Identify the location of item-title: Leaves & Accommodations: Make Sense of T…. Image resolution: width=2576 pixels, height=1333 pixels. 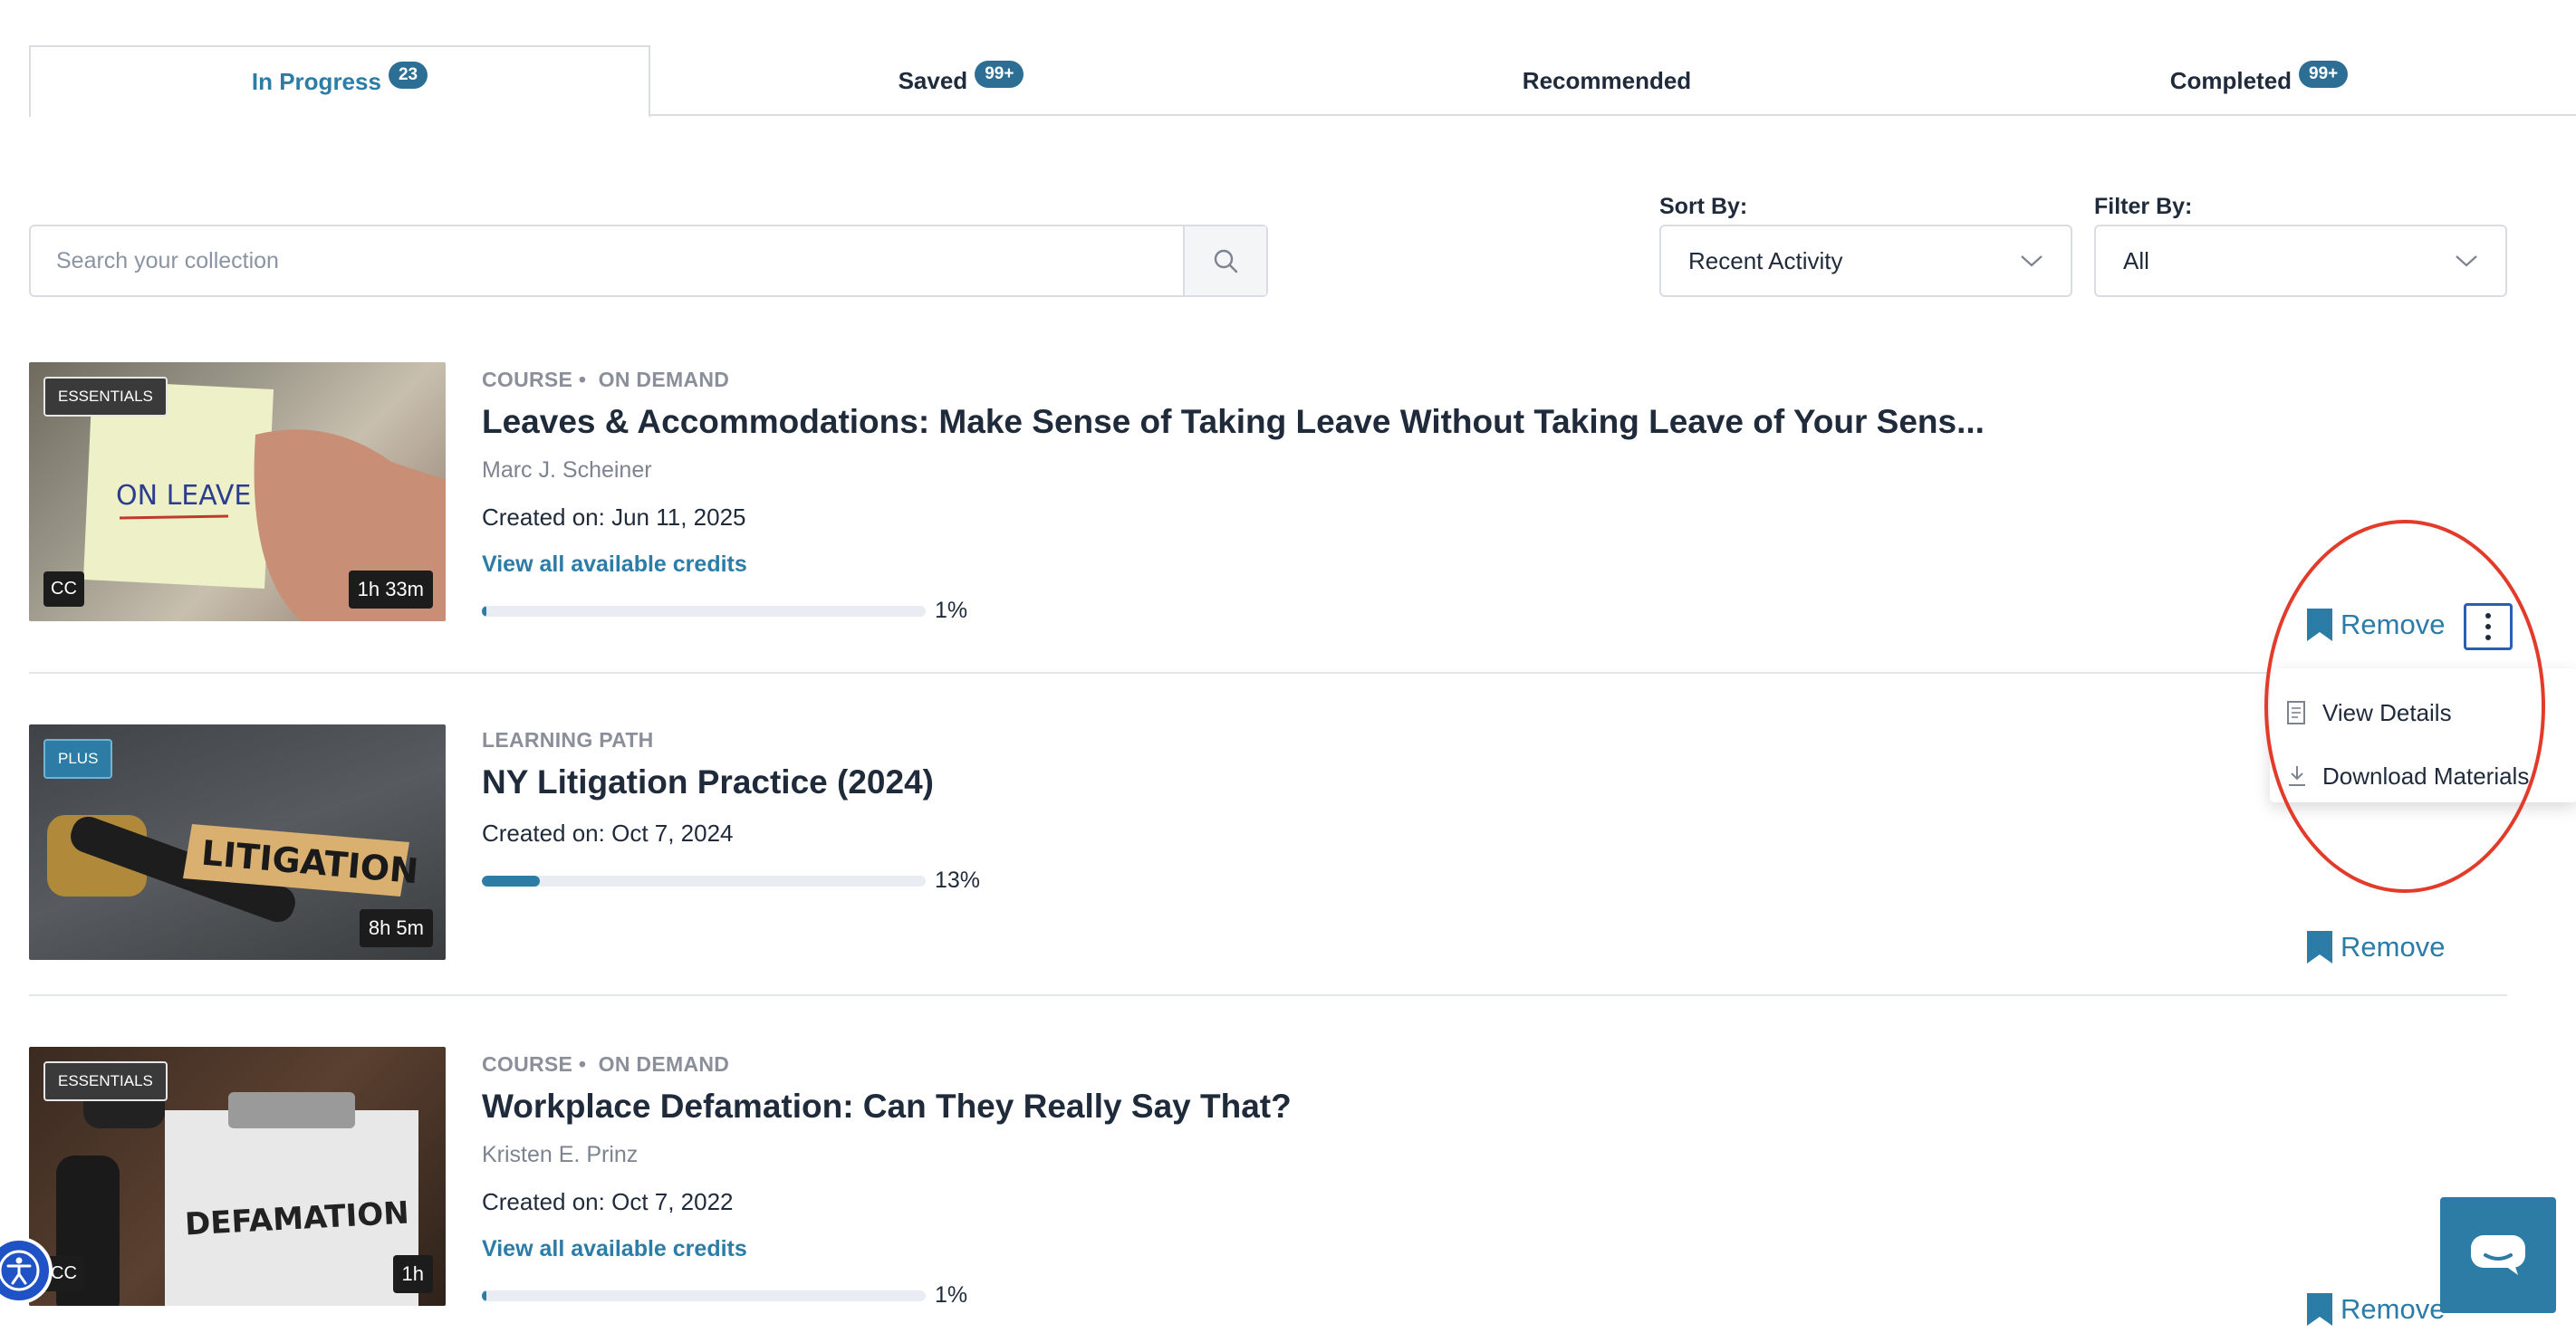
(1233, 422).